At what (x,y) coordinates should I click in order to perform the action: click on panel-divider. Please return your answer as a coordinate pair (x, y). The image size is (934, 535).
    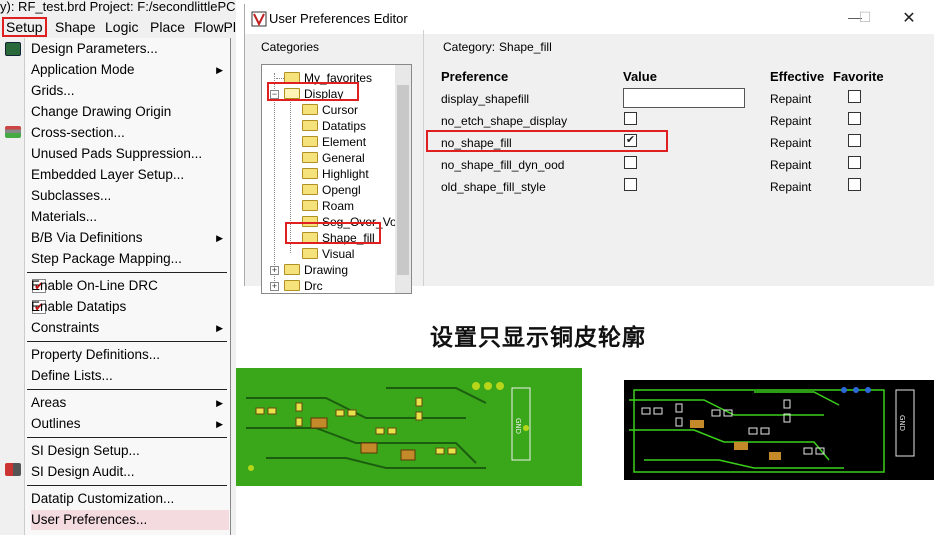
    Looking at the image, I should click on (423, 158).